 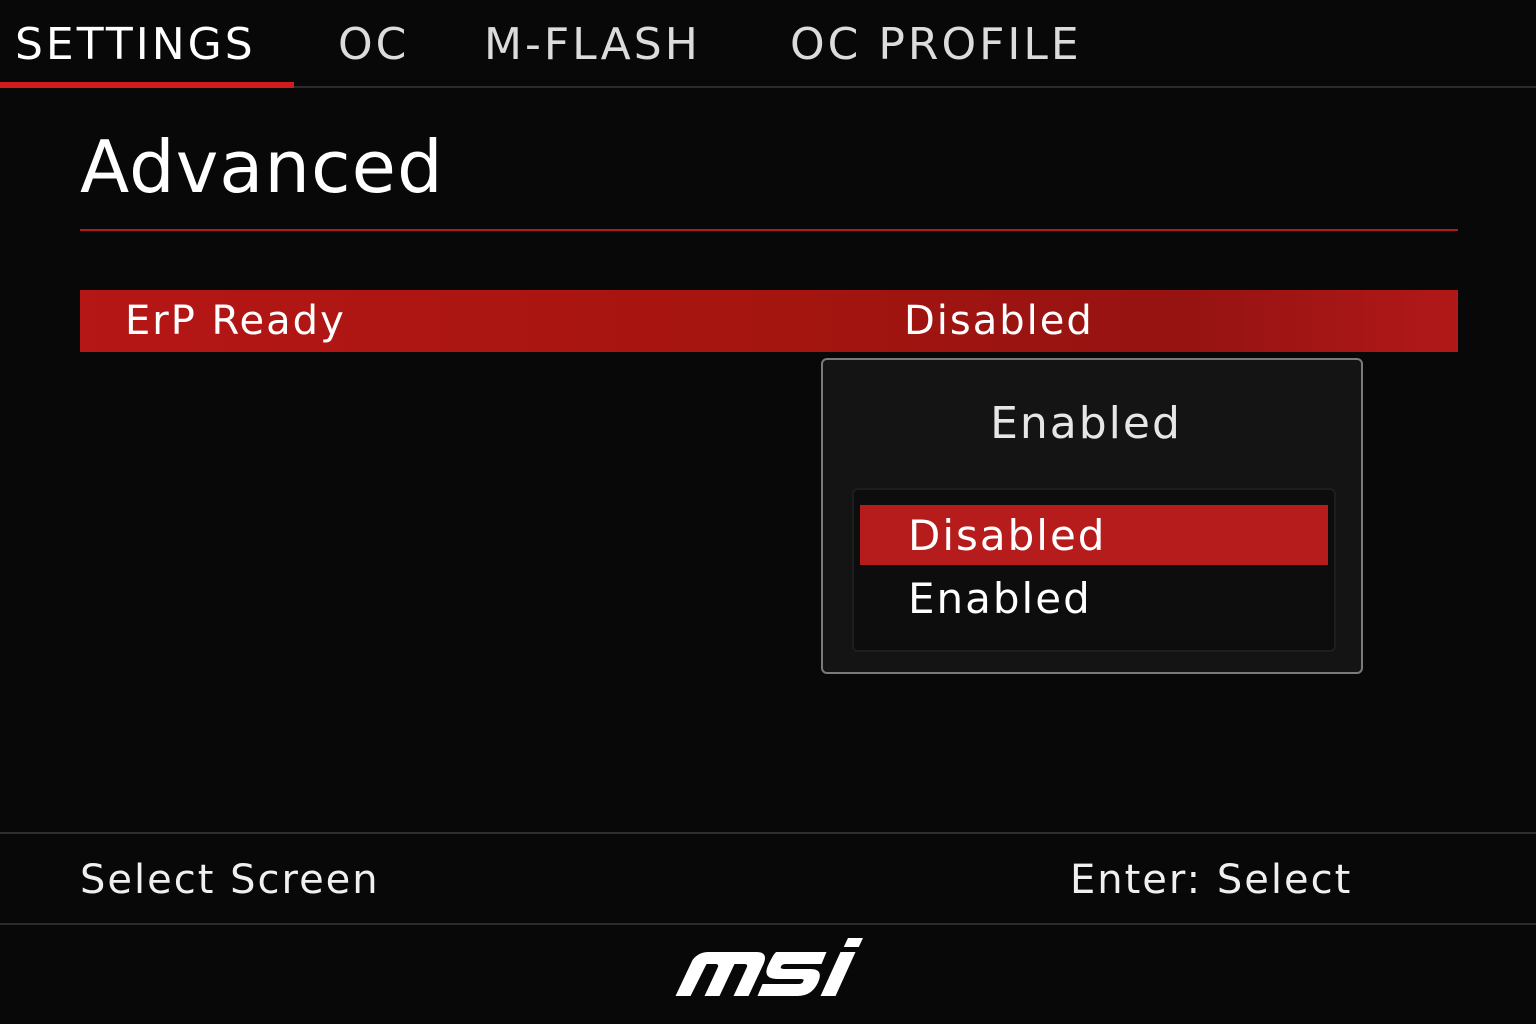 What do you see at coordinates (230, 880) in the screenshot?
I see `help-select-screen: Select Screen` at bounding box center [230, 880].